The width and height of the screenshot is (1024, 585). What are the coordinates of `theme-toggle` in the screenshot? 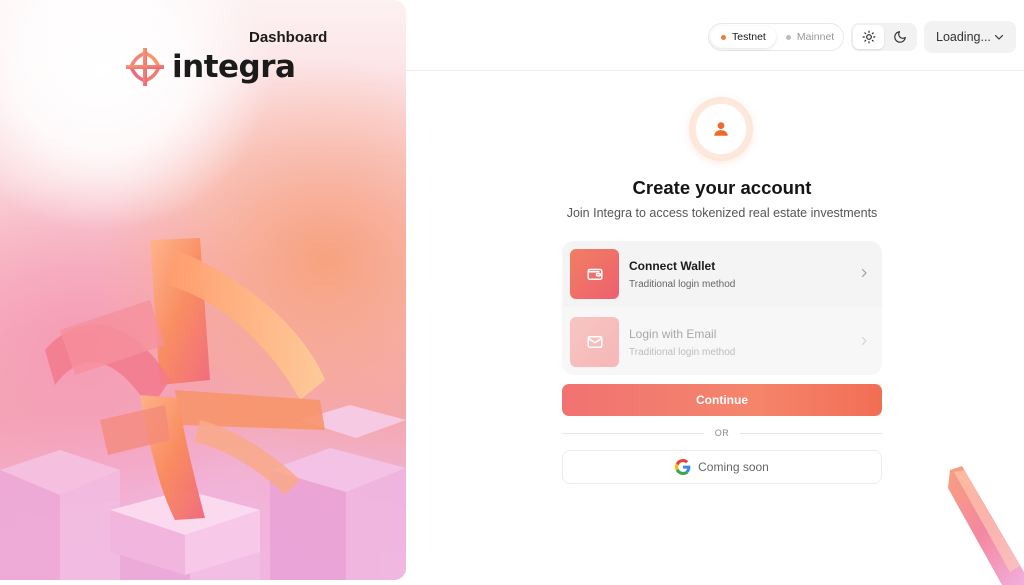 It's located at (884, 37).